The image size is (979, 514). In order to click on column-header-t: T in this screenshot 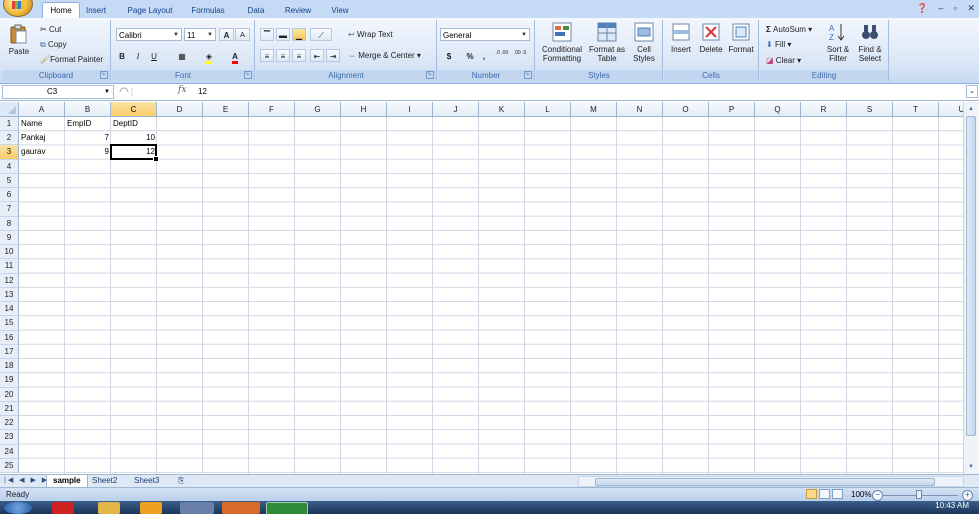, I will do `click(916, 109)`.